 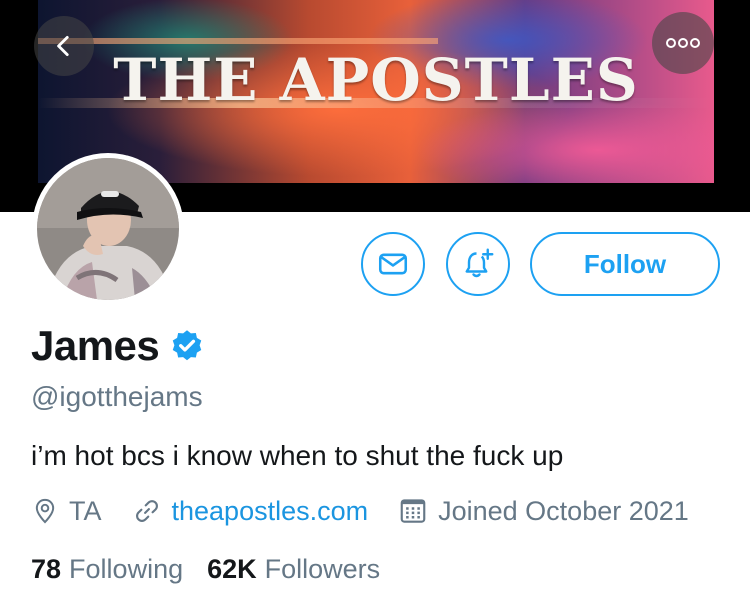 I want to click on follow-button: Follow, so click(x=625, y=264).